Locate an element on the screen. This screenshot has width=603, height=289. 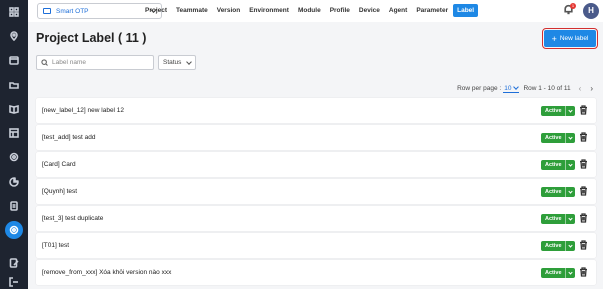
label-name: [test_3] test duplicate is located at coordinates (73, 218).